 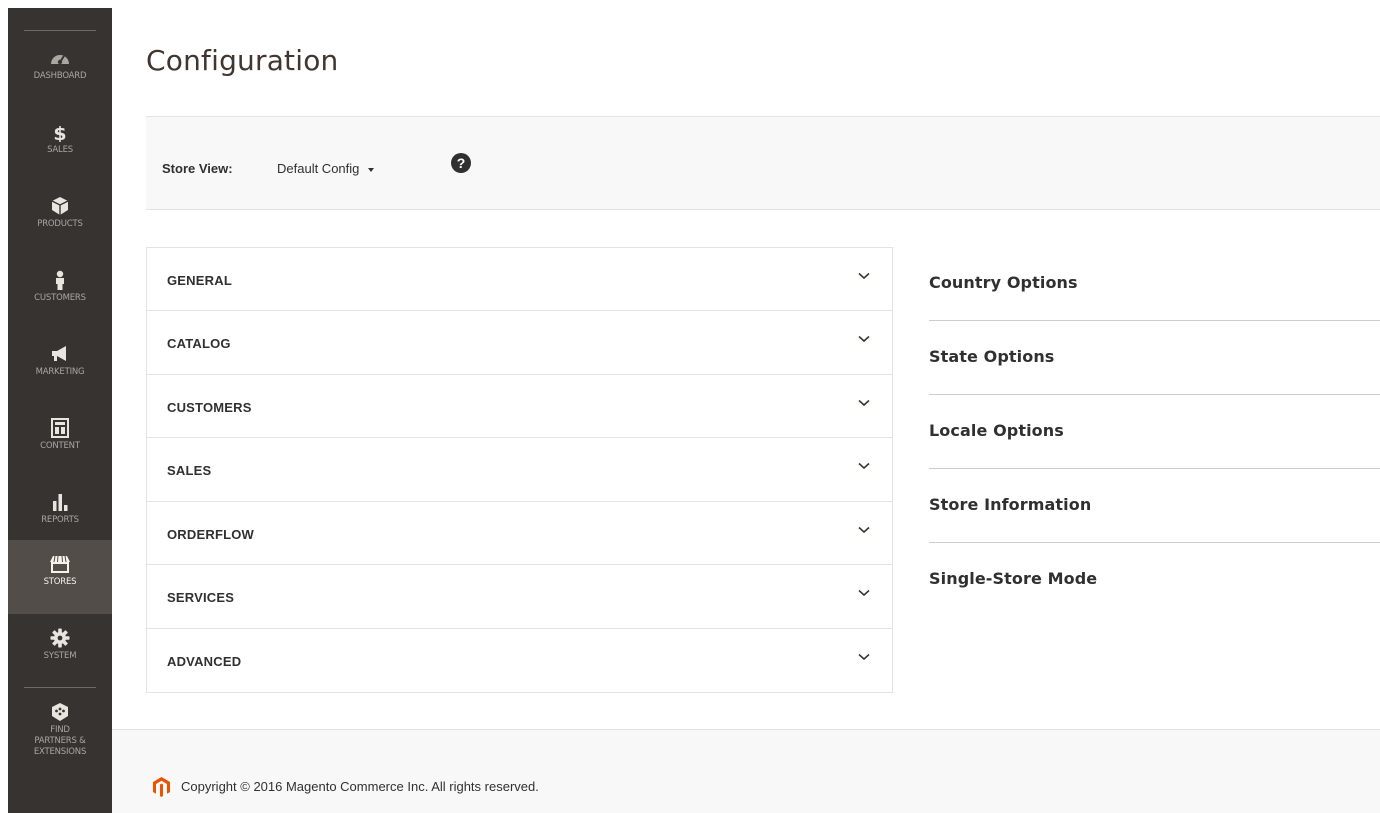 I want to click on section-title: Locale Options, so click(x=996, y=430).